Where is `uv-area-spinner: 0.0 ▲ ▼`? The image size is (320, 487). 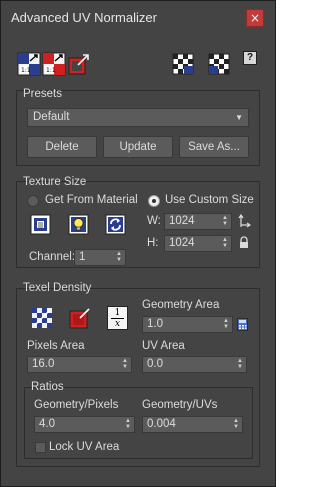 uv-area-spinner: 0.0 ▲ ▼ is located at coordinates (194, 364).